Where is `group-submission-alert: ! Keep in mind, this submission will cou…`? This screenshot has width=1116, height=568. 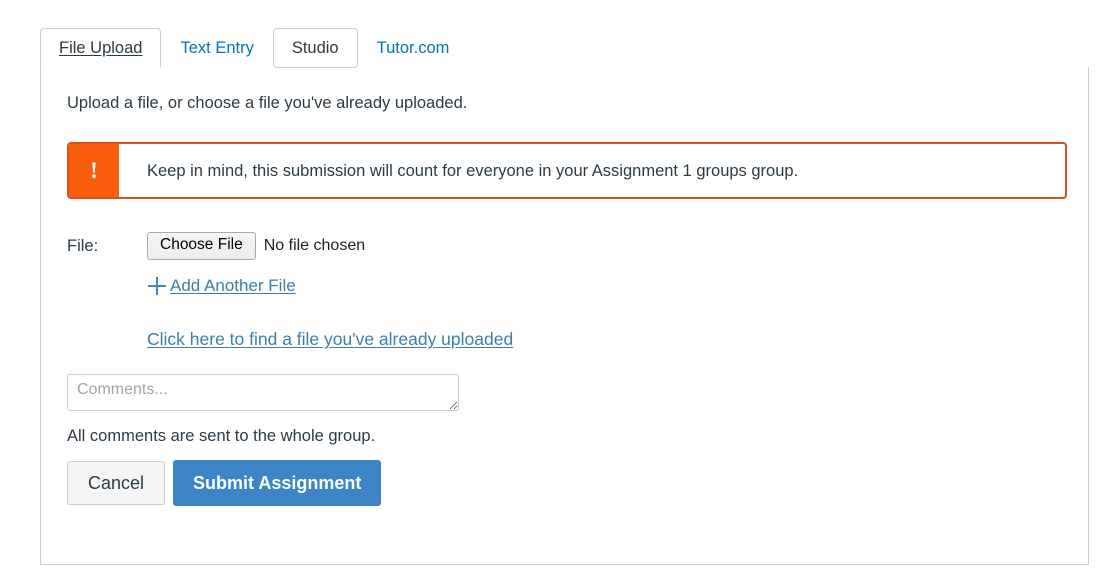 group-submission-alert: ! Keep in mind, this submission will cou… is located at coordinates (567, 171).